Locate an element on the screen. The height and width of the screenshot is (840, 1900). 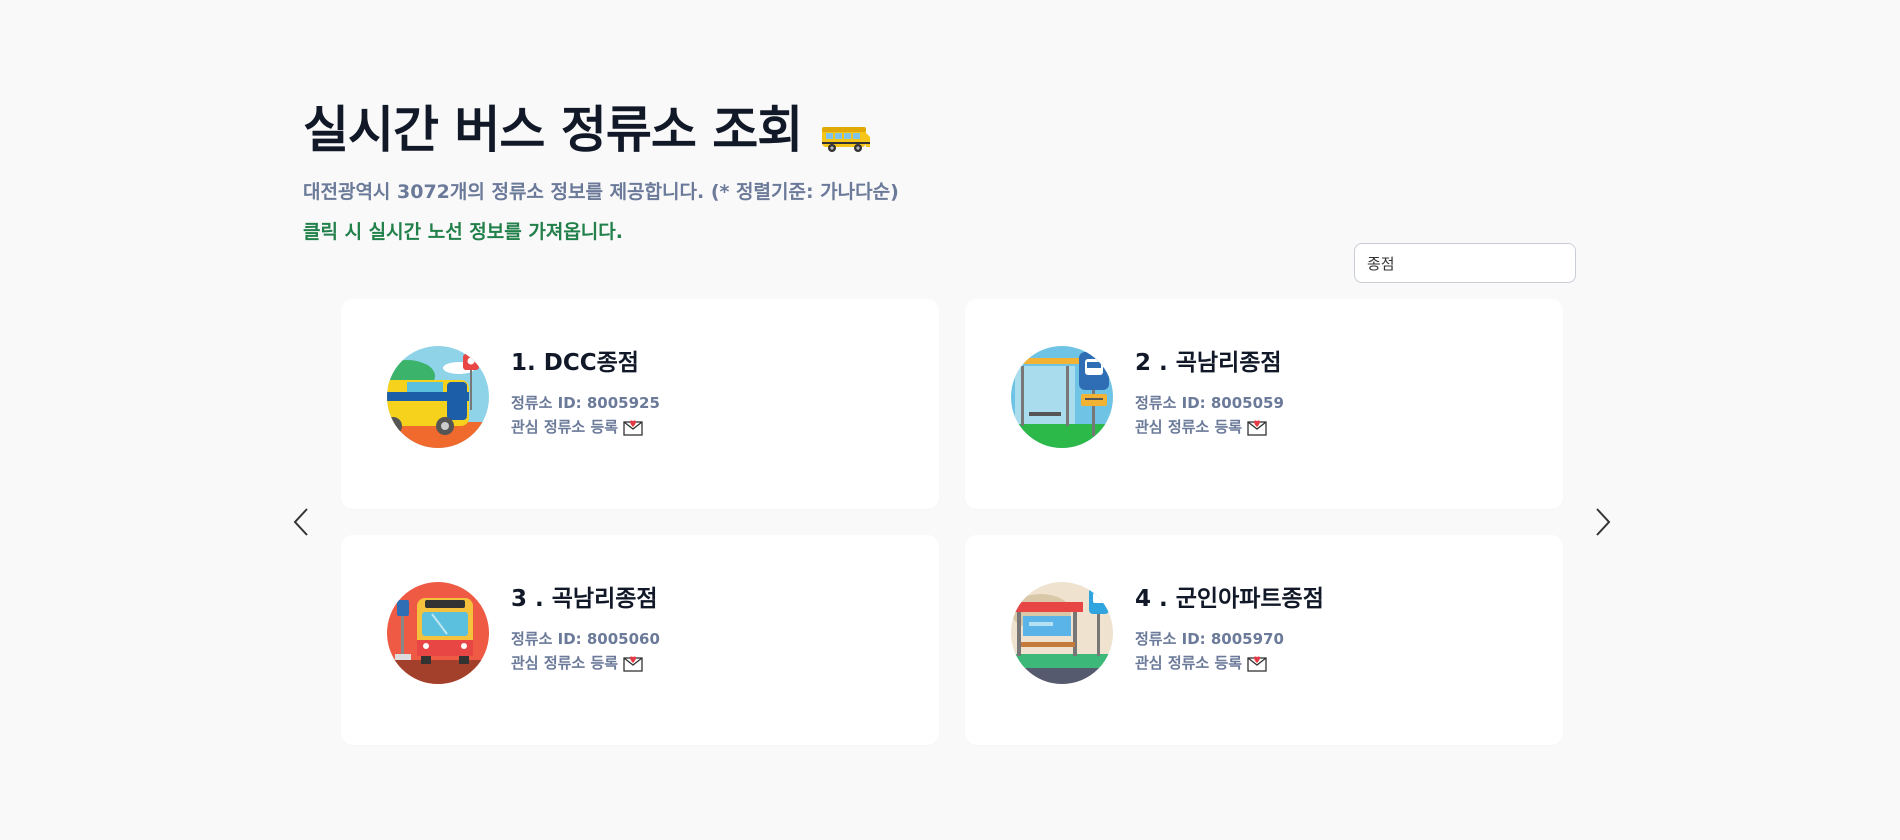
click-hint: 클릭 시 실시간 노선 정보를 가져옵니다. is located at coordinates (463, 232).